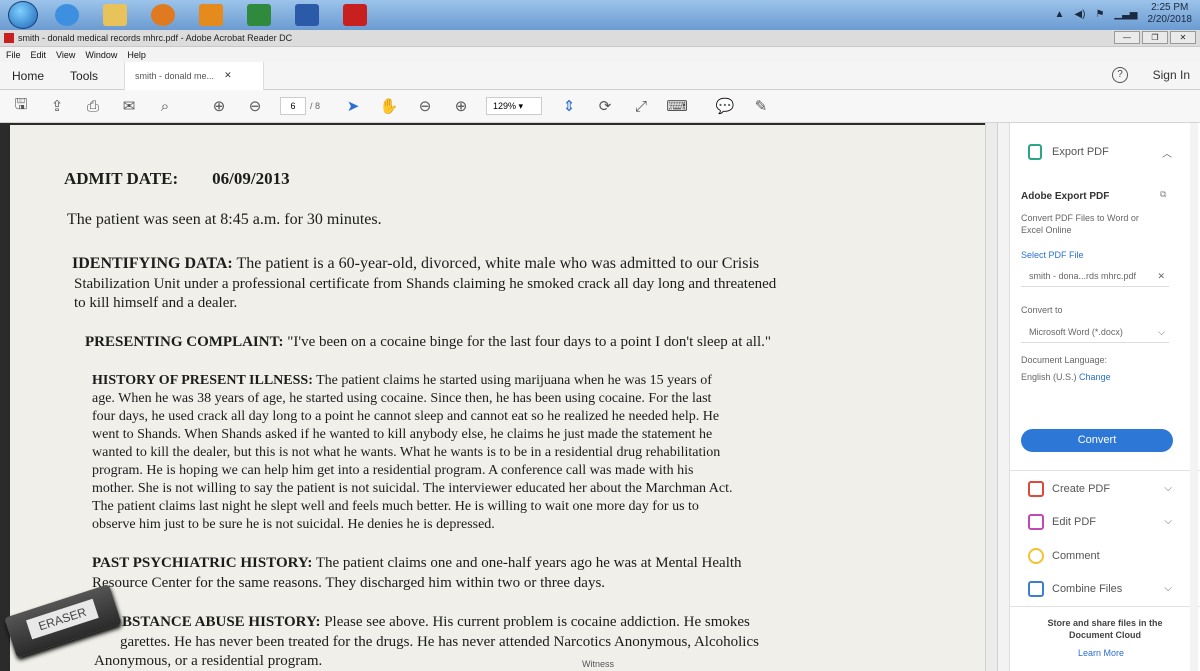 The image size is (1200, 671). I want to click on remove-file-icon: ✕, so click(1161, 276).